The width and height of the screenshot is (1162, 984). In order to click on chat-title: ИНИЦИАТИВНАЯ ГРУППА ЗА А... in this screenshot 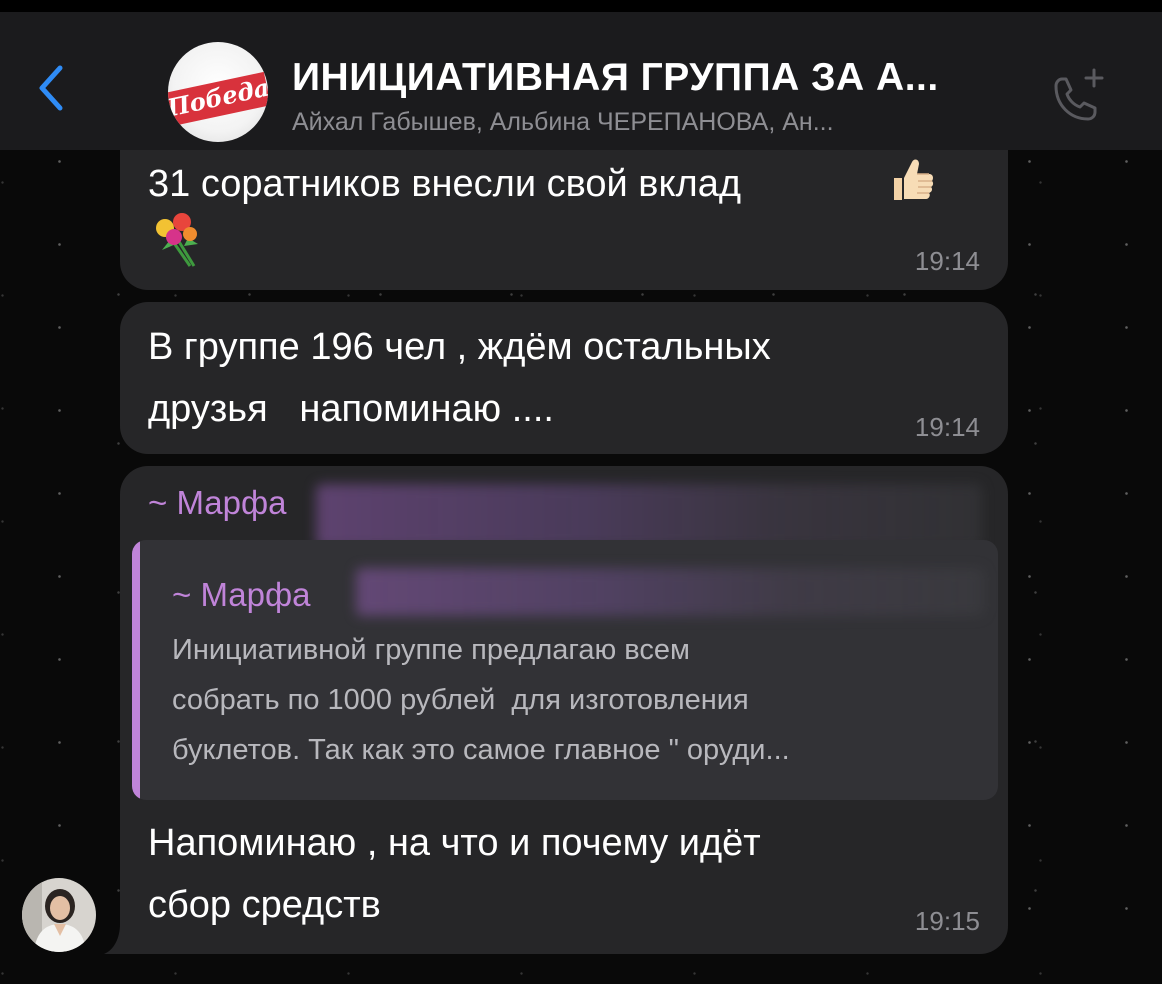, I will do `click(662, 78)`.